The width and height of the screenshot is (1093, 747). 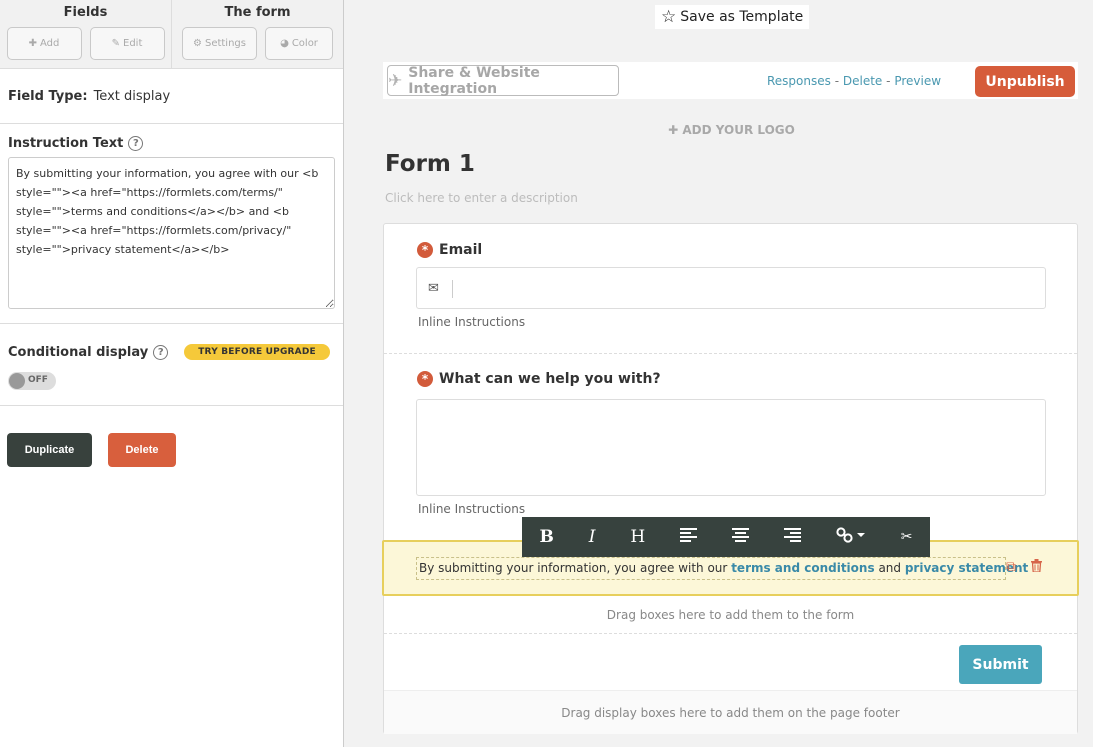 I want to click on help-textarea, so click(x=731, y=447).